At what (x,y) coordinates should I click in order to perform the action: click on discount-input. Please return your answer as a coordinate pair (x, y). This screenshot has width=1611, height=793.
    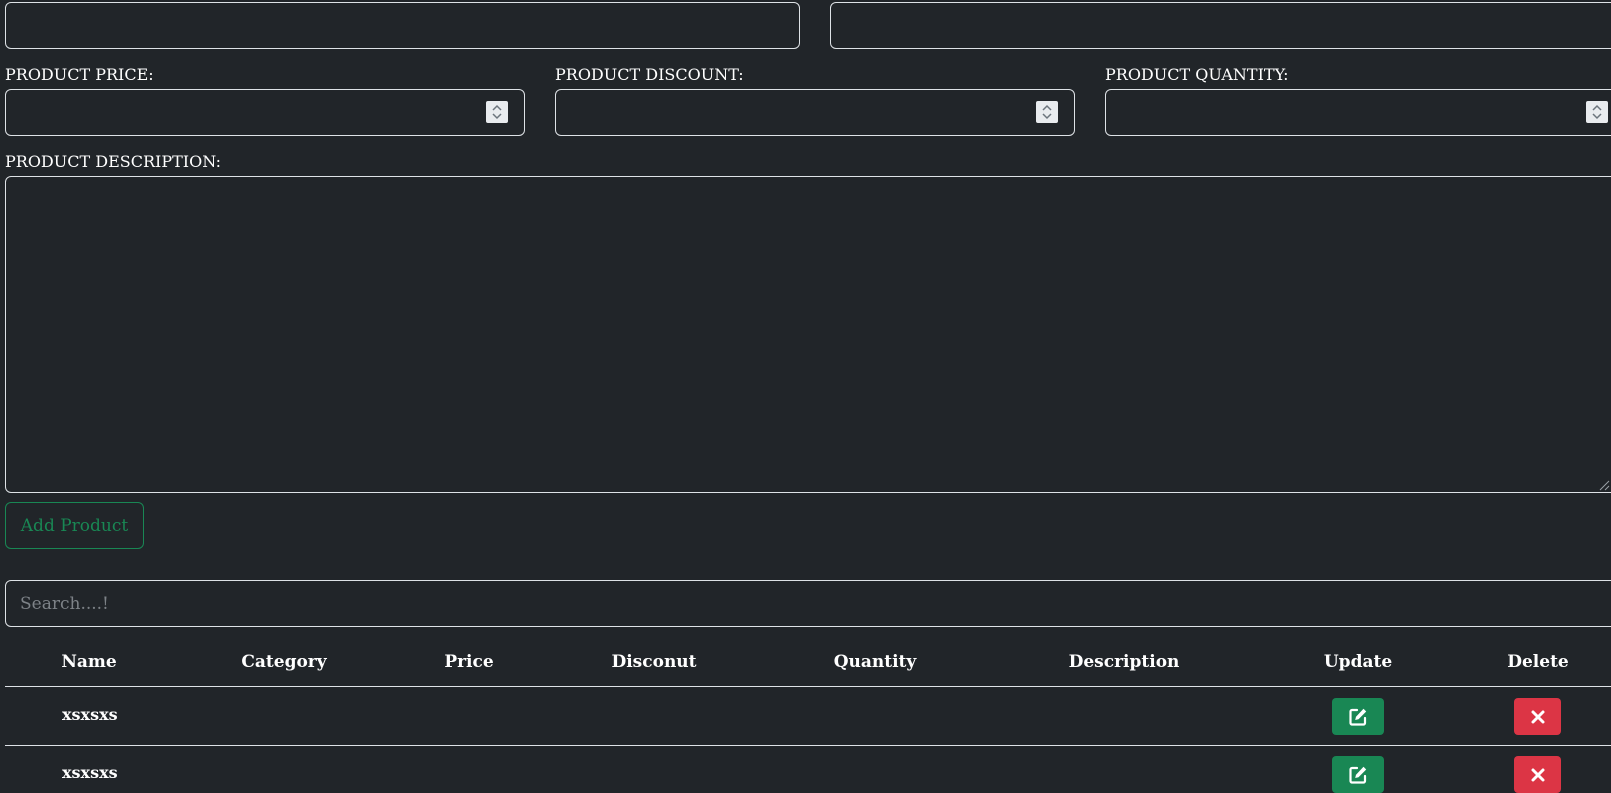
    Looking at the image, I should click on (815, 112).